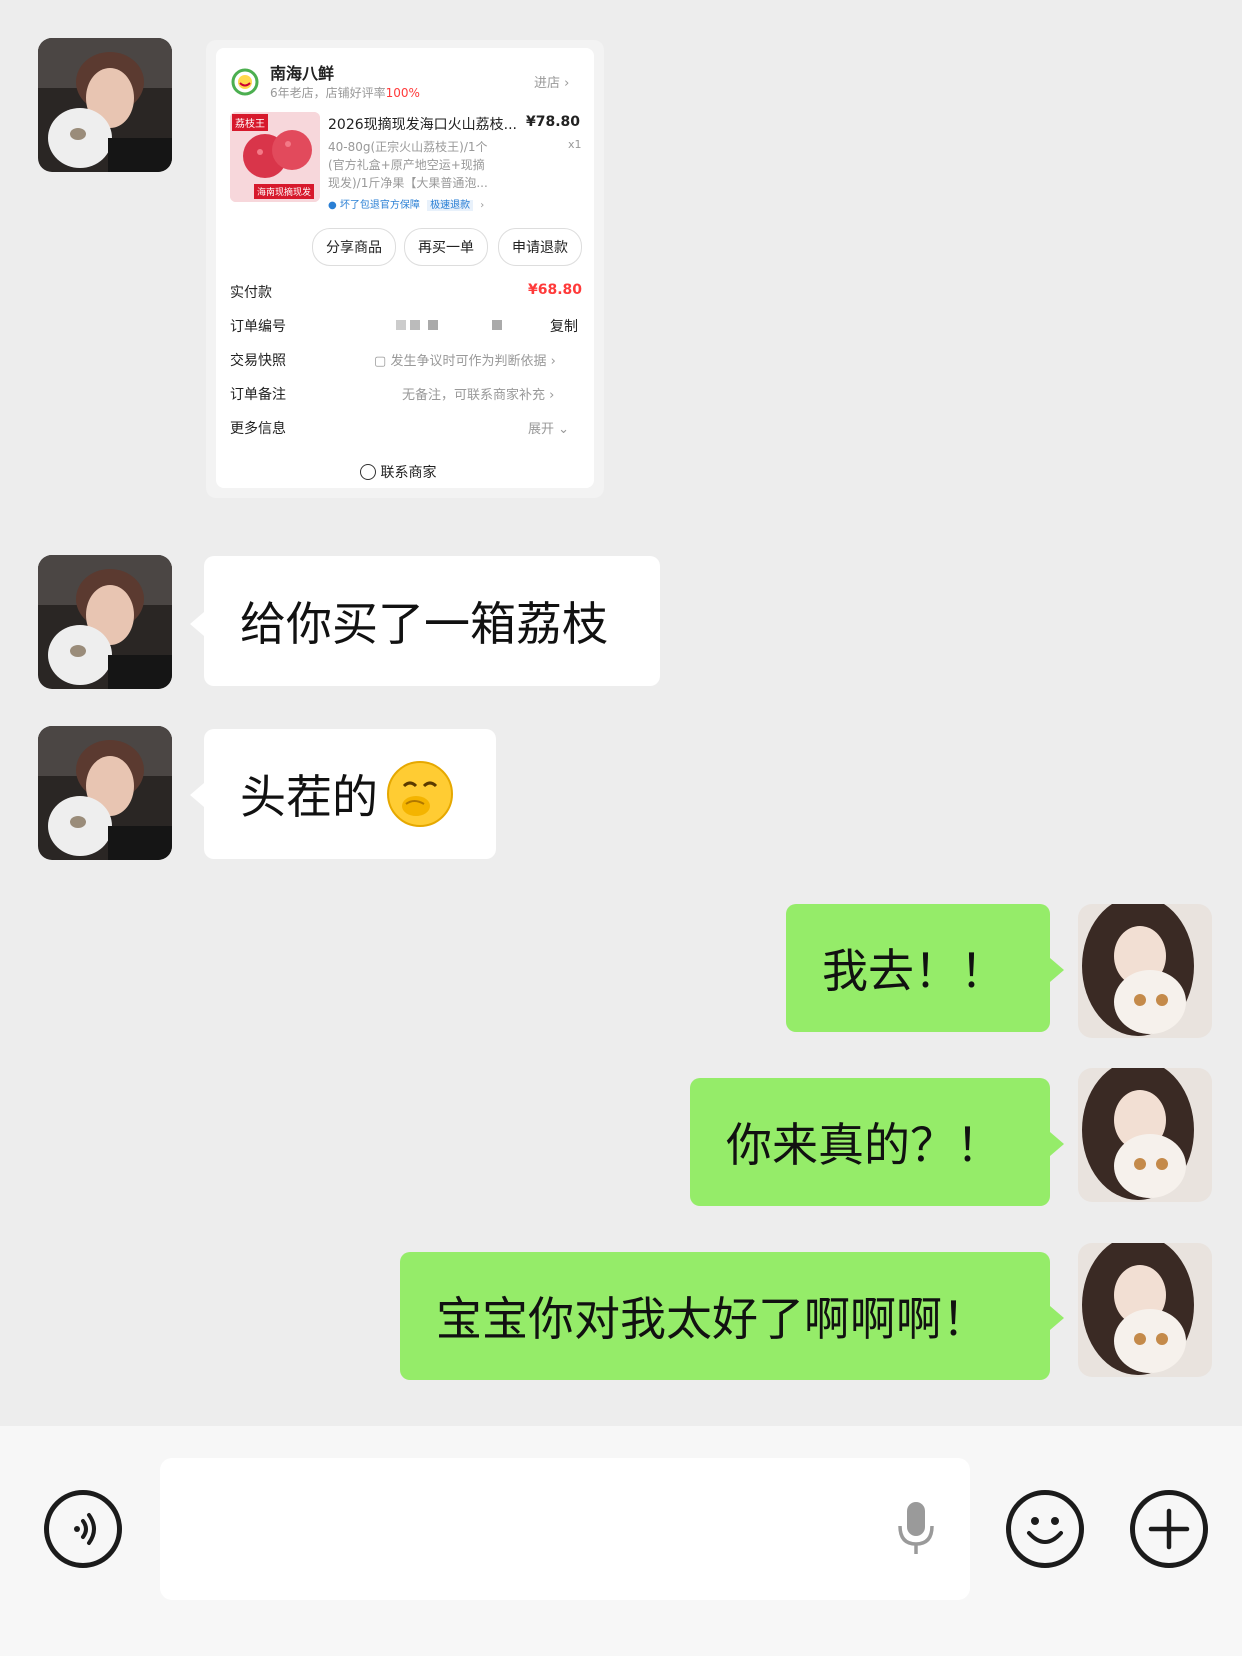 The width and height of the screenshot is (1242, 1656). Describe the element at coordinates (465, 359) in the screenshot. I see `snapshot-link: ▢ 发生争议时可作为判断依据 ›` at that location.